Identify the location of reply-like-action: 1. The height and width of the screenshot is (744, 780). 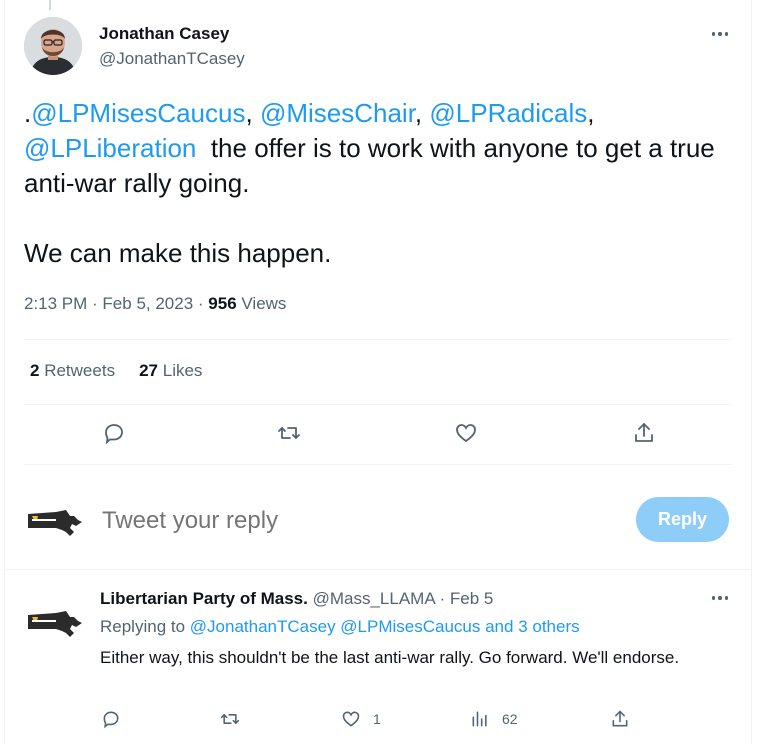
(361, 719).